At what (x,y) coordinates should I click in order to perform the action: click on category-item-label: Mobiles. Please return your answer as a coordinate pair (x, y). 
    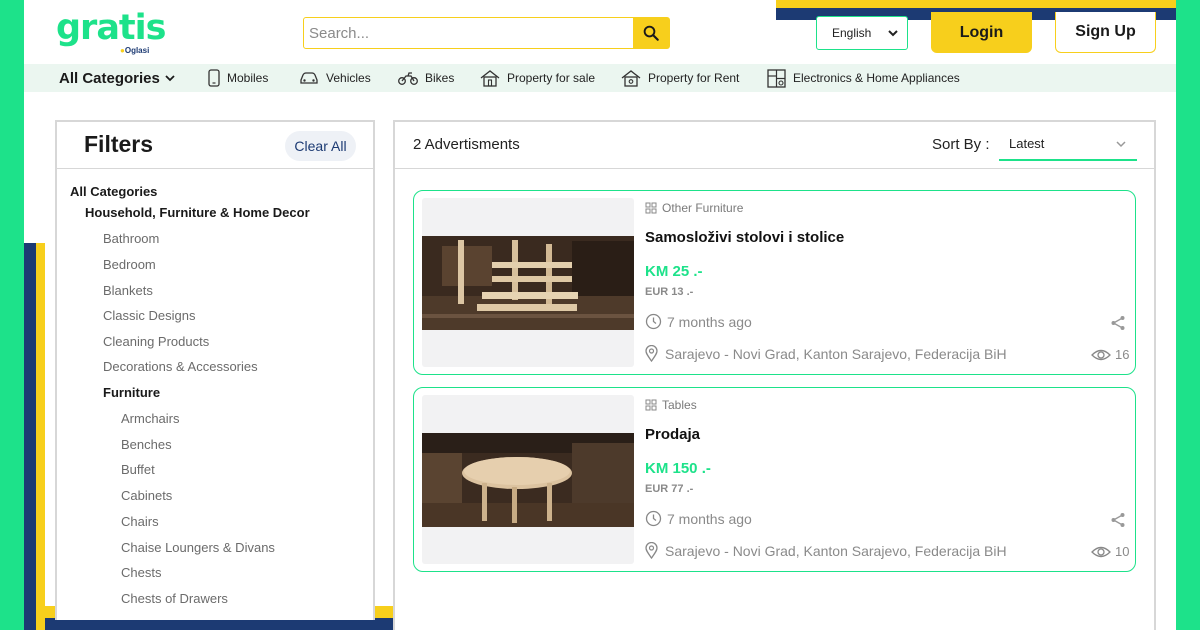
    Looking at the image, I should click on (248, 78).